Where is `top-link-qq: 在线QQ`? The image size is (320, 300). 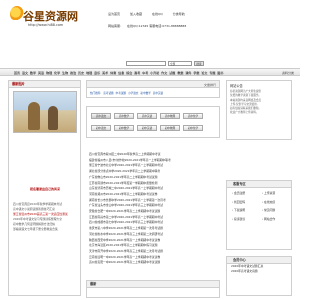 top-link-qq: 在线QQ is located at coordinates (157, 14).